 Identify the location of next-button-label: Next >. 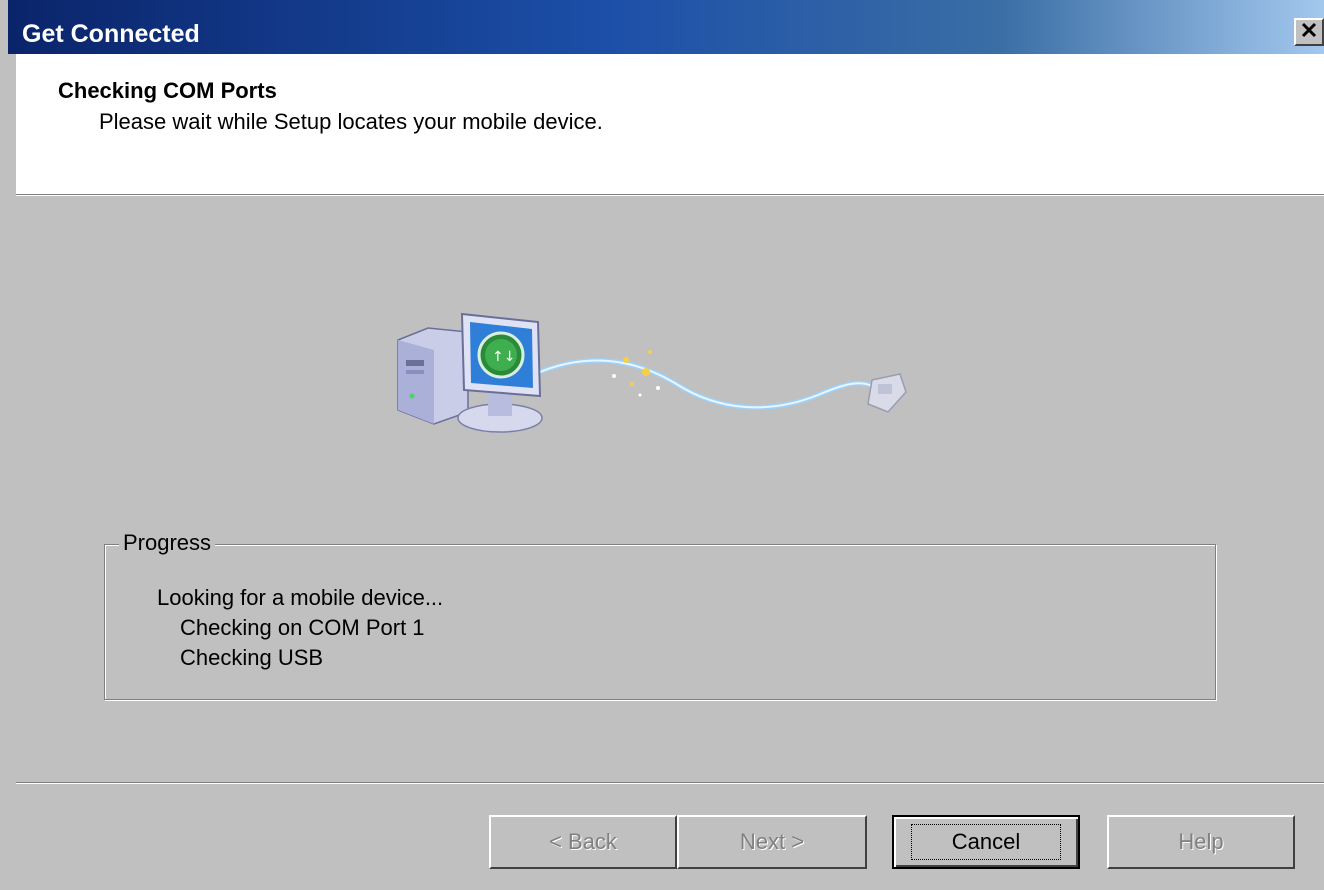
(772, 841).